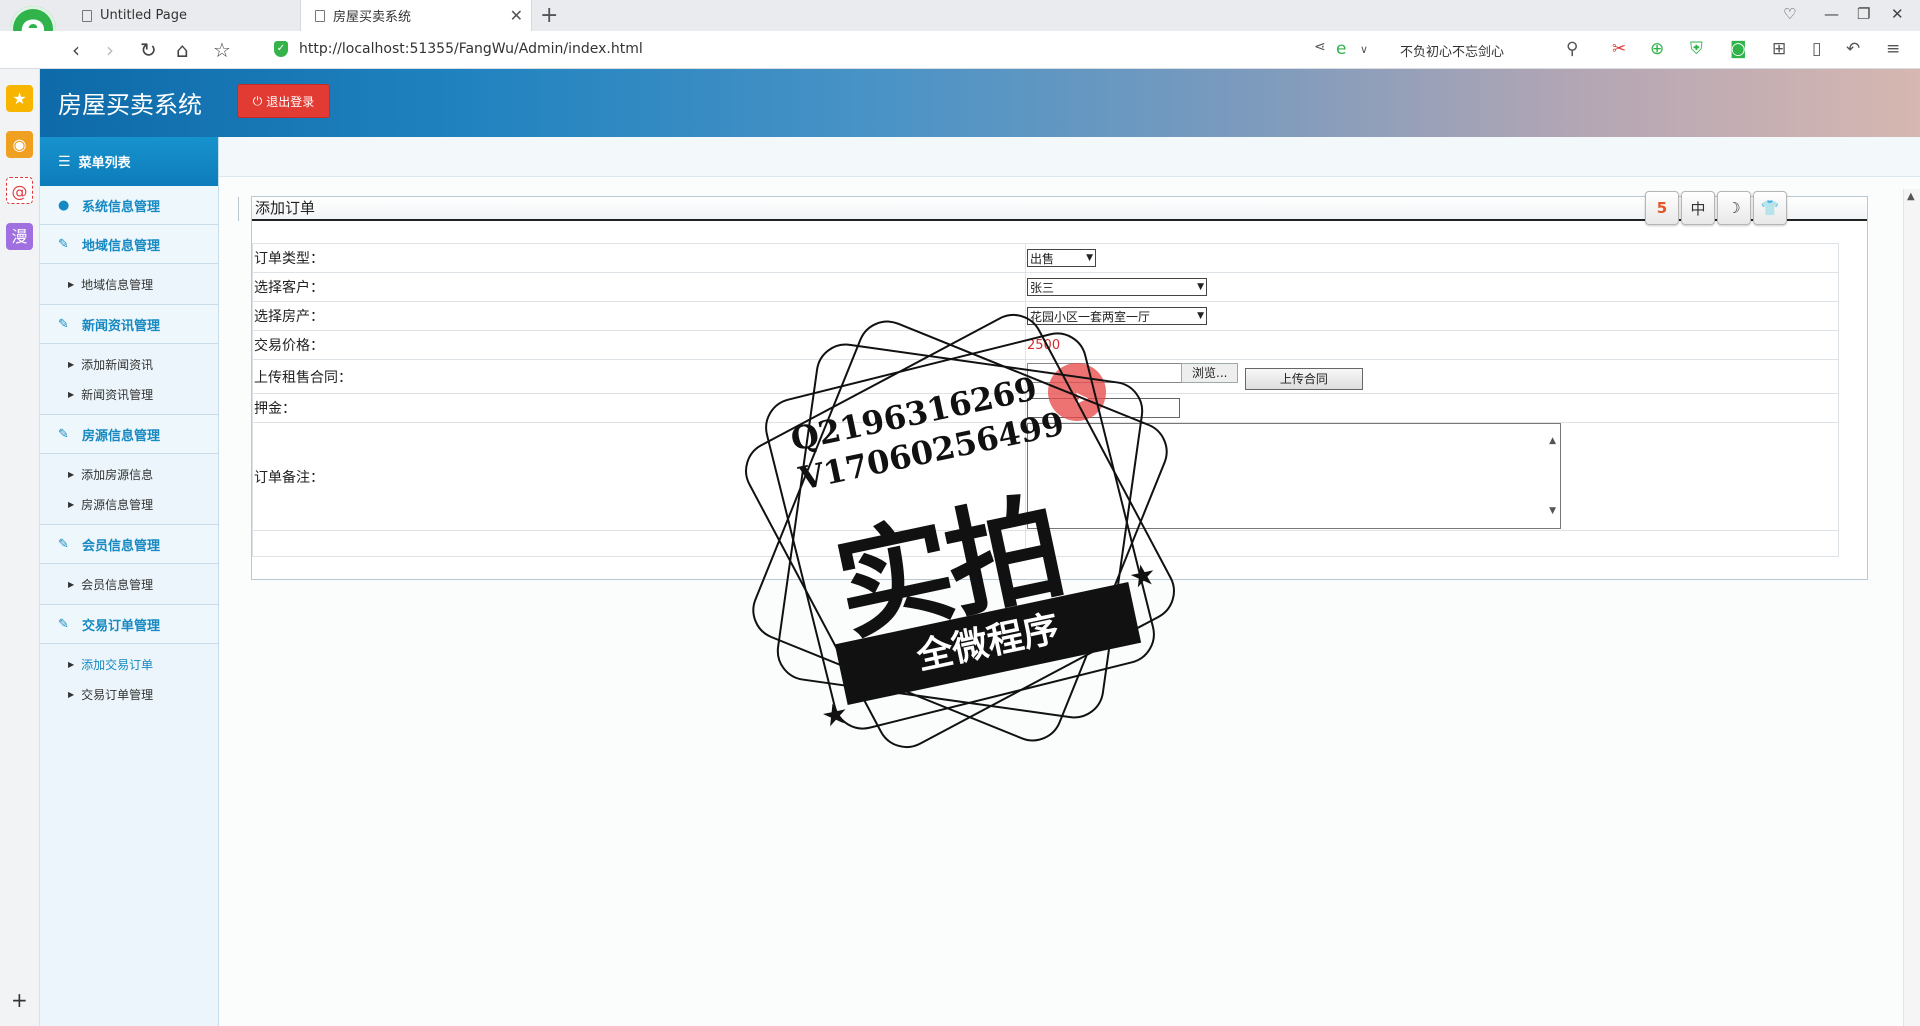  I want to click on apps-grid-icon: ⊞, so click(1779, 49).